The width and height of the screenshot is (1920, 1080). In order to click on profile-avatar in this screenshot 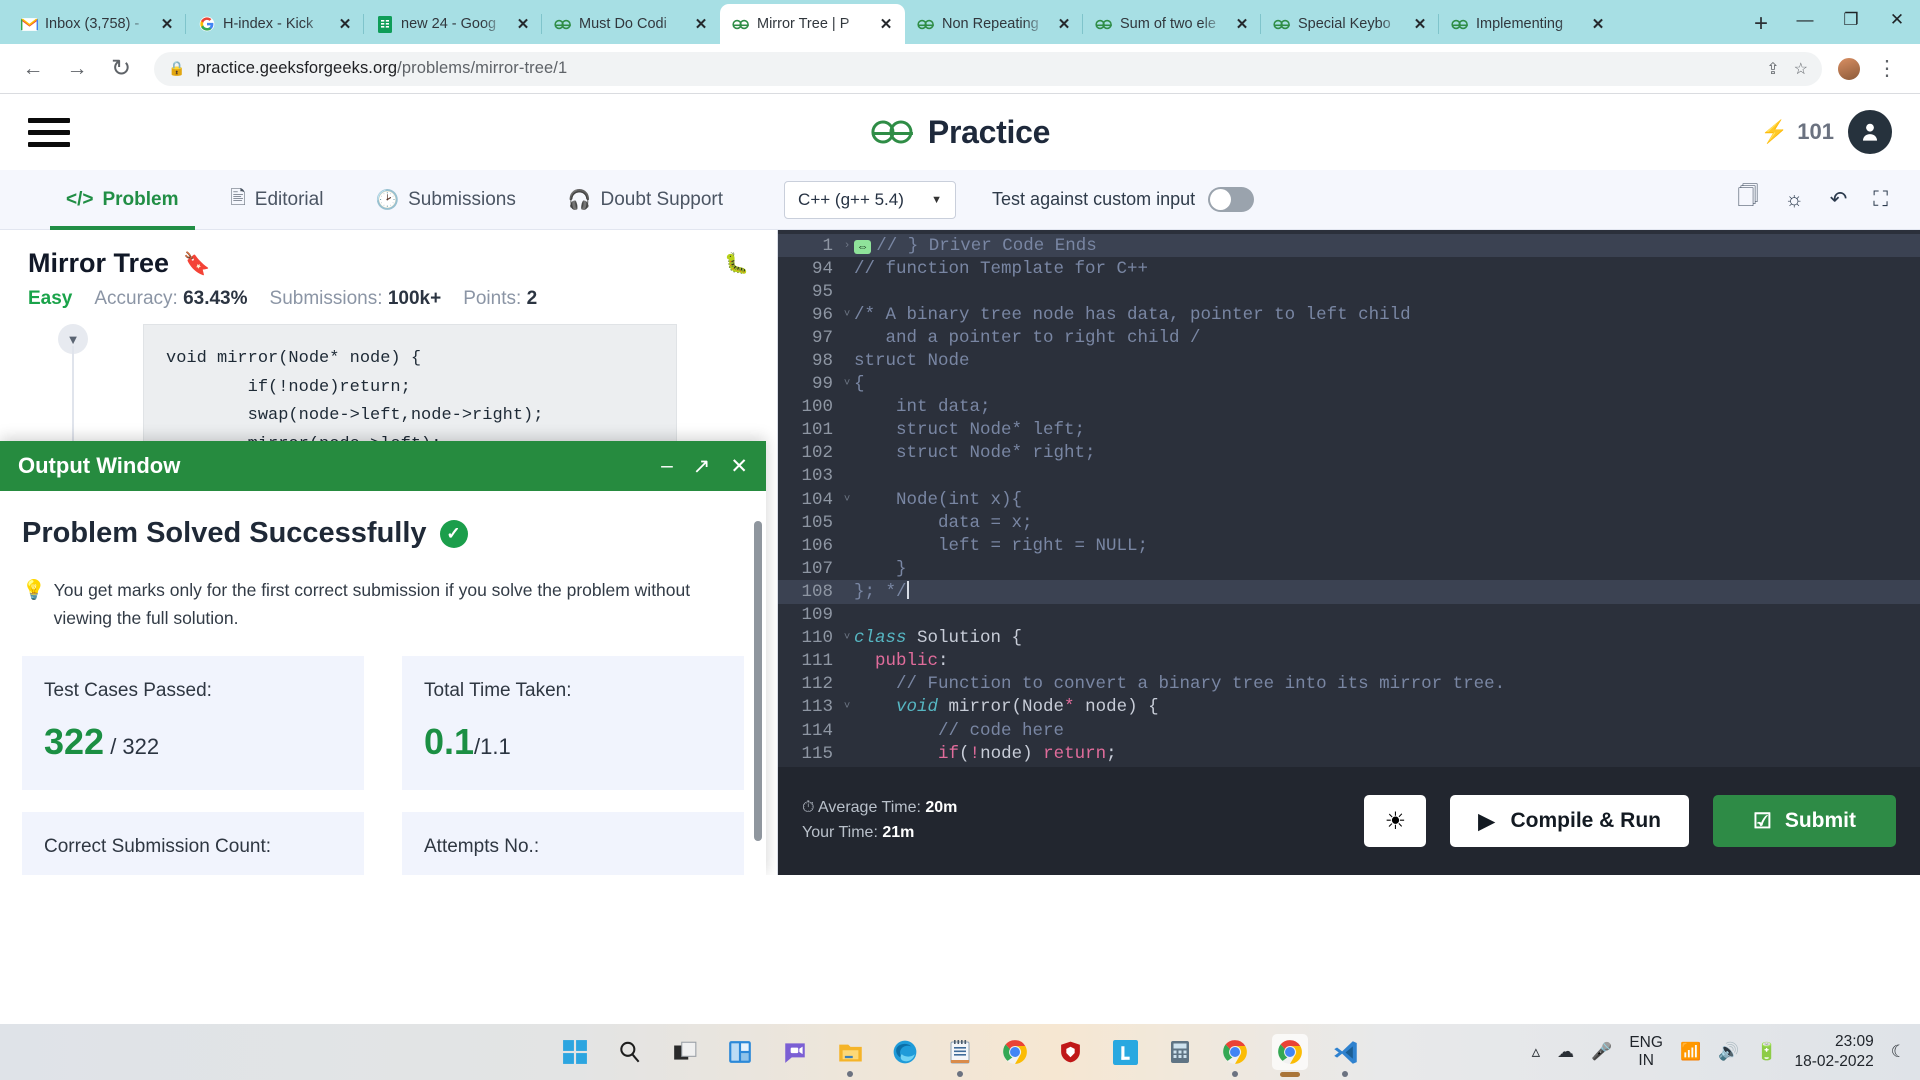, I will do `click(1849, 68)`.